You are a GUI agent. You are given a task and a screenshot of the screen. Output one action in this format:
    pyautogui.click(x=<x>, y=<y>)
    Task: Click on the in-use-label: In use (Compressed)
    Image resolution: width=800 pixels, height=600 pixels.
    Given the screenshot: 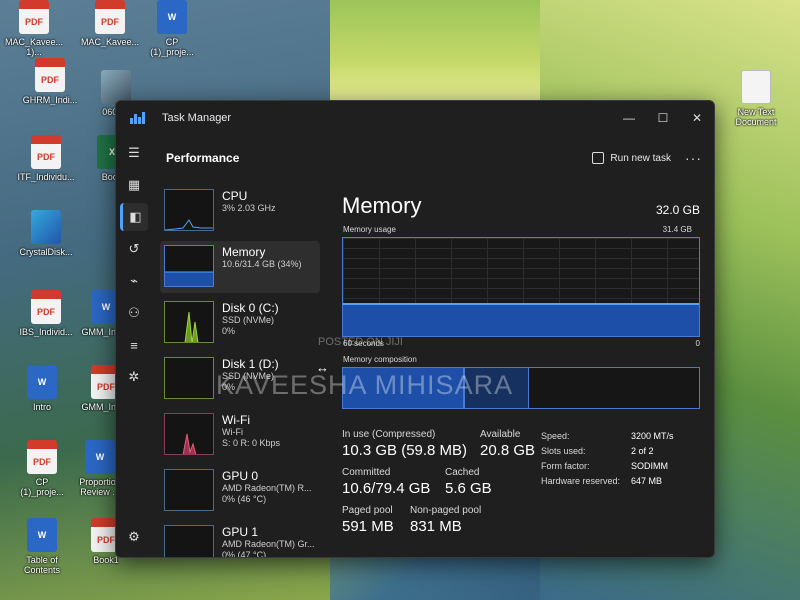 What is the action you would take?
    pyautogui.click(x=389, y=434)
    